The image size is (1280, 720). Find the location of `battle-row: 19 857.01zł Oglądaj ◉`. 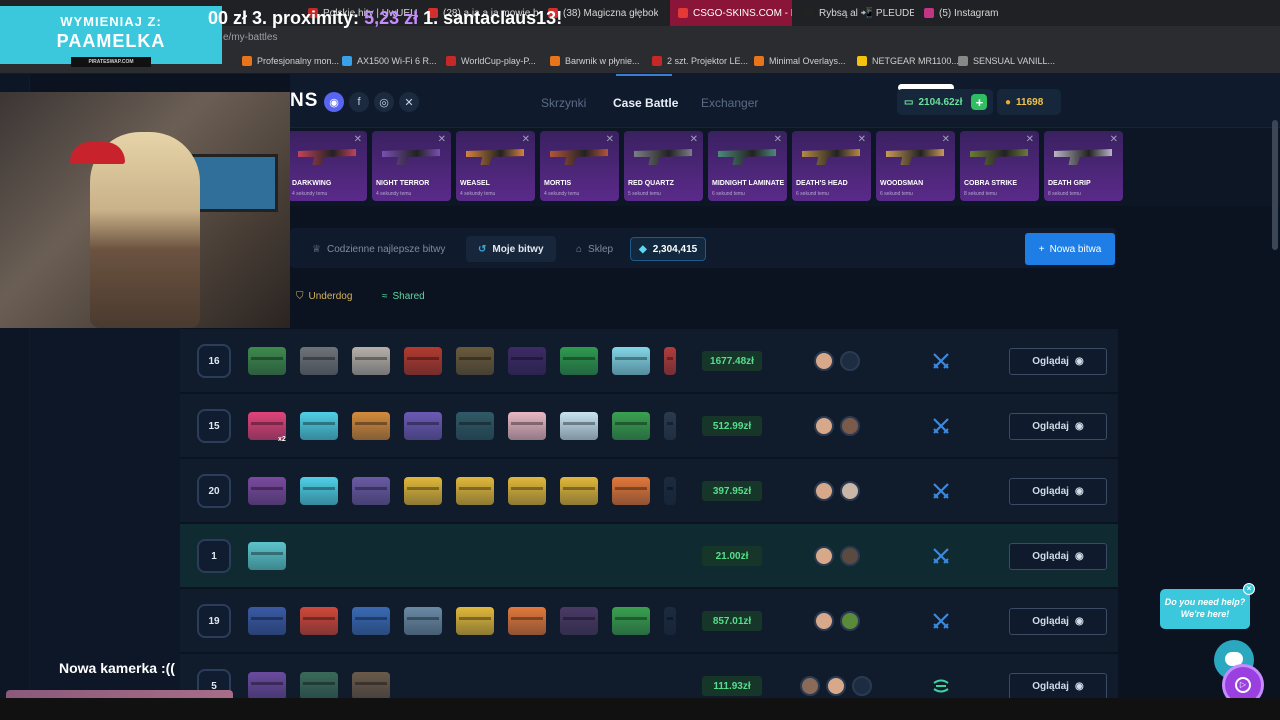

battle-row: 19 857.01zł Oglądaj ◉ is located at coordinates (649, 621).